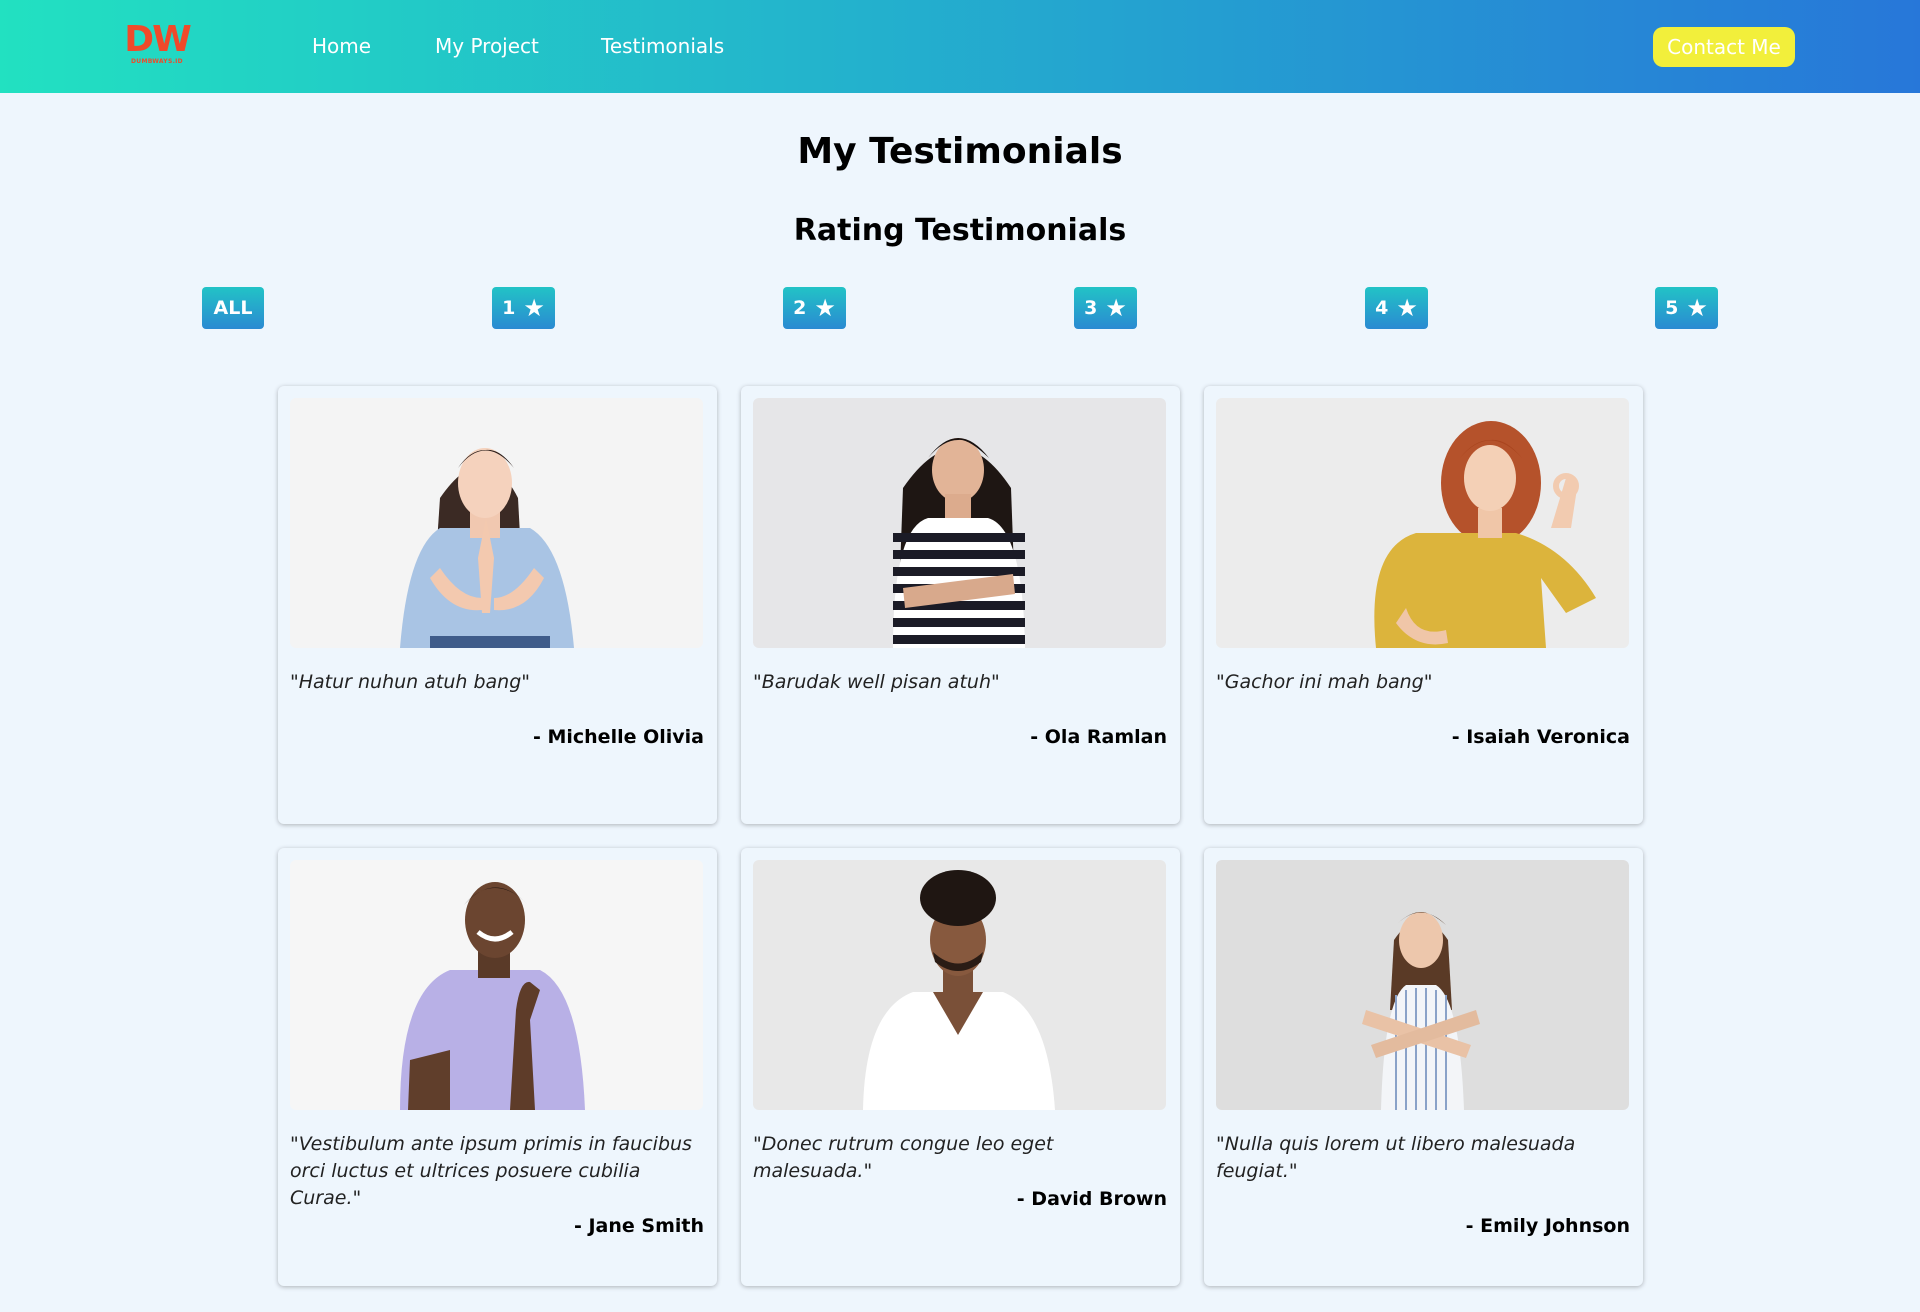 The width and height of the screenshot is (1920, 1312). I want to click on filter-2-star-button: 2 ★, so click(814, 308).